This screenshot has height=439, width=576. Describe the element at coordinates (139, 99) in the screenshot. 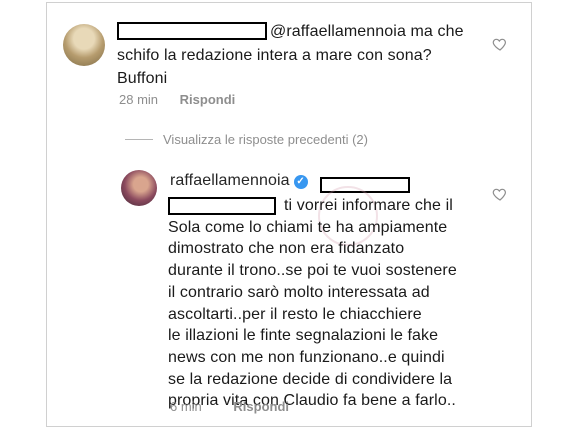

I see `comment-1-time: 28 min` at that location.